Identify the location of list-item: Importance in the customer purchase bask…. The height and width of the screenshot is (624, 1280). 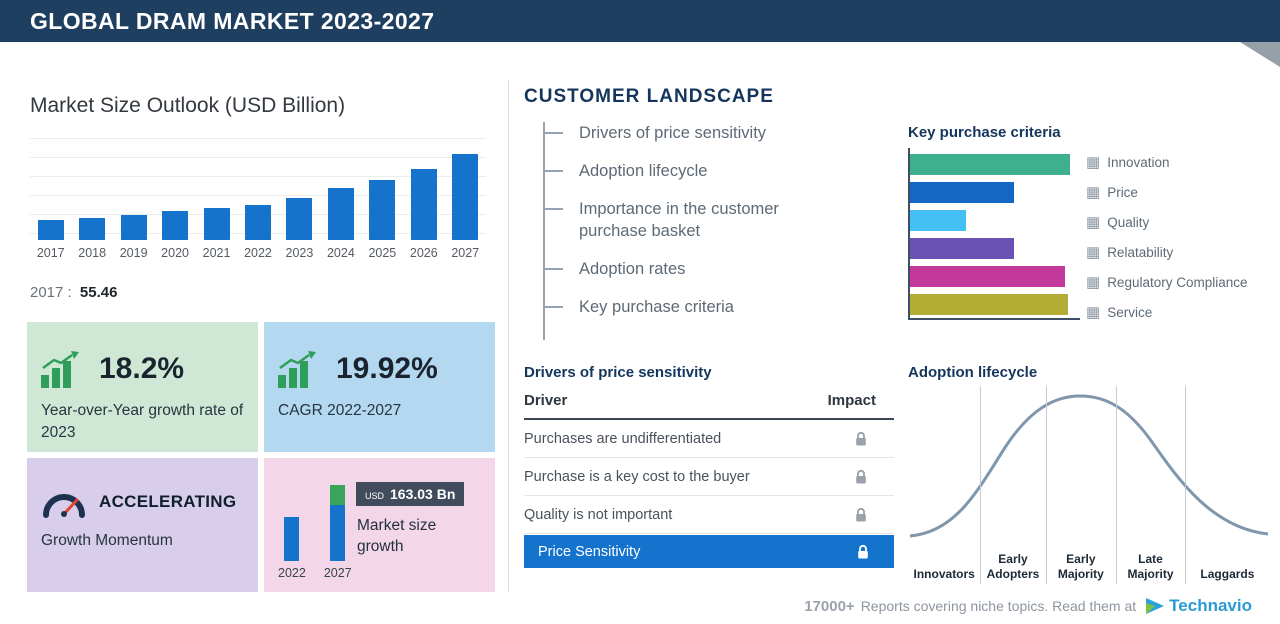
(689, 220).